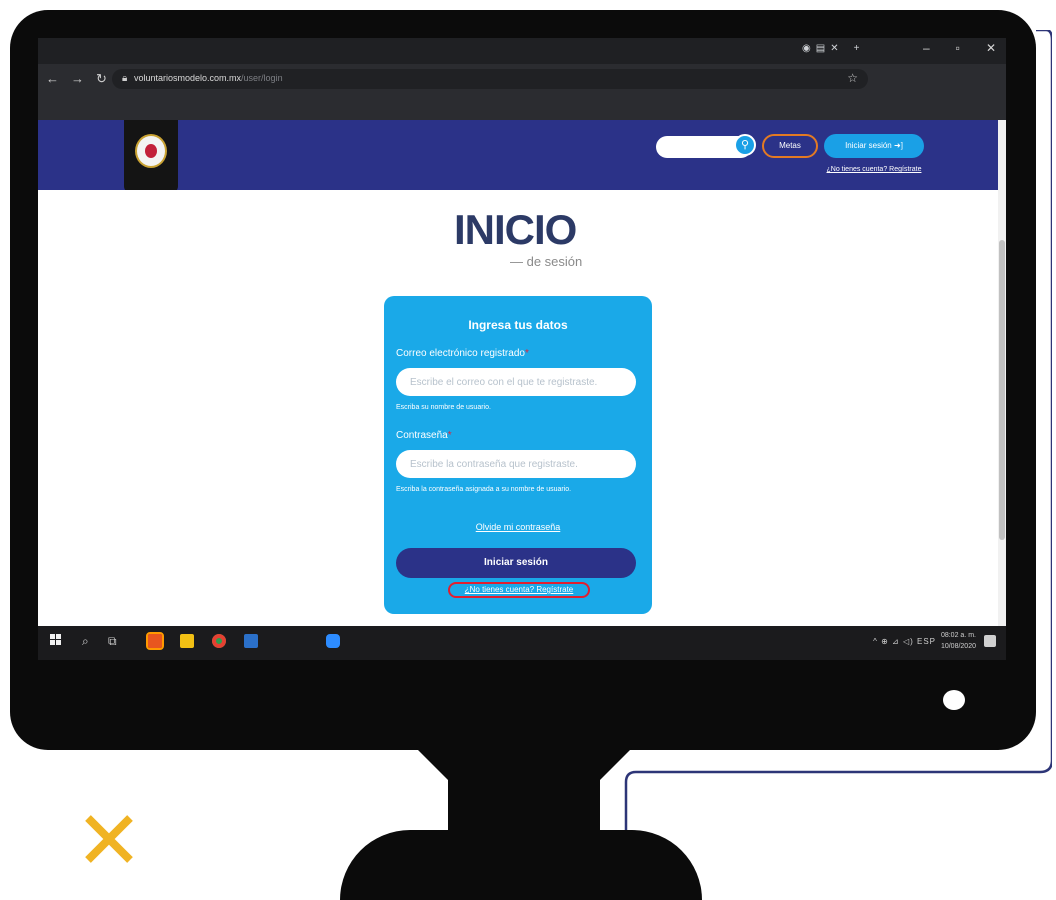 The width and height of the screenshot is (1056, 900). I want to click on site-logo, so click(151, 157).